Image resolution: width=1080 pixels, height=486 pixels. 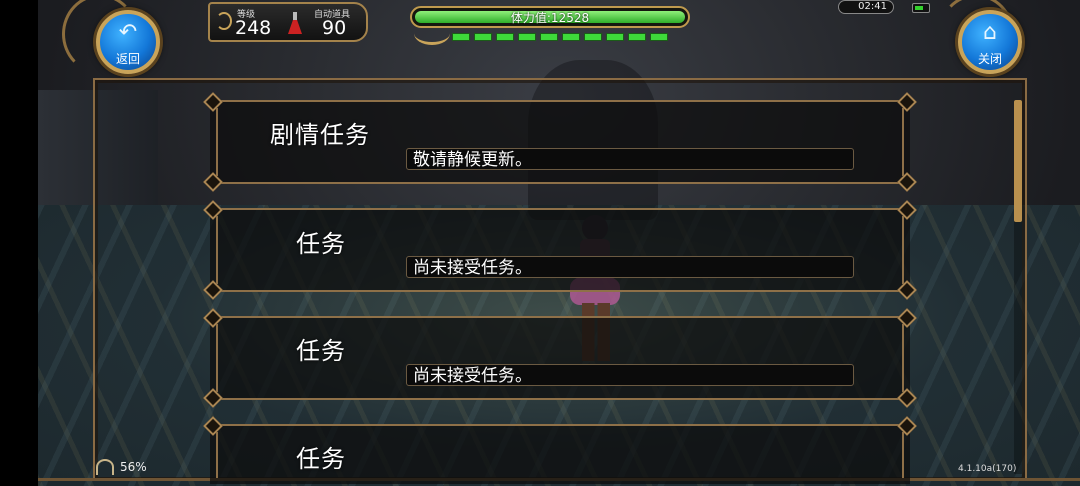 I want to click on scrollbar-thumb, so click(x=1018, y=161).